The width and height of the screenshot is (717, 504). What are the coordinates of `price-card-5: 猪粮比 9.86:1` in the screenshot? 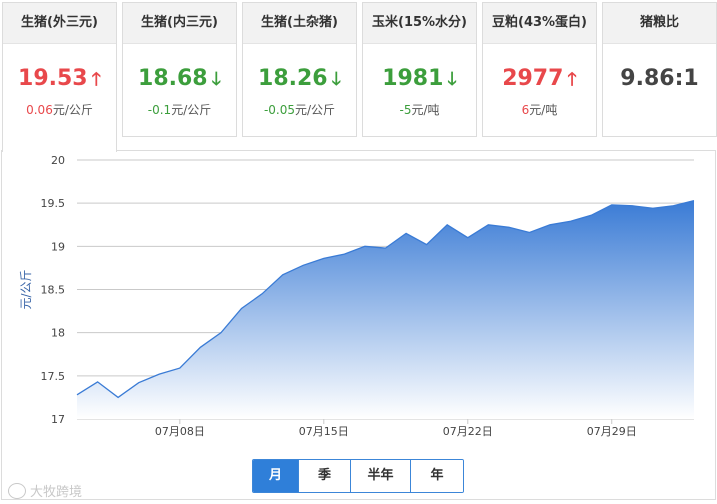 It's located at (659, 69).